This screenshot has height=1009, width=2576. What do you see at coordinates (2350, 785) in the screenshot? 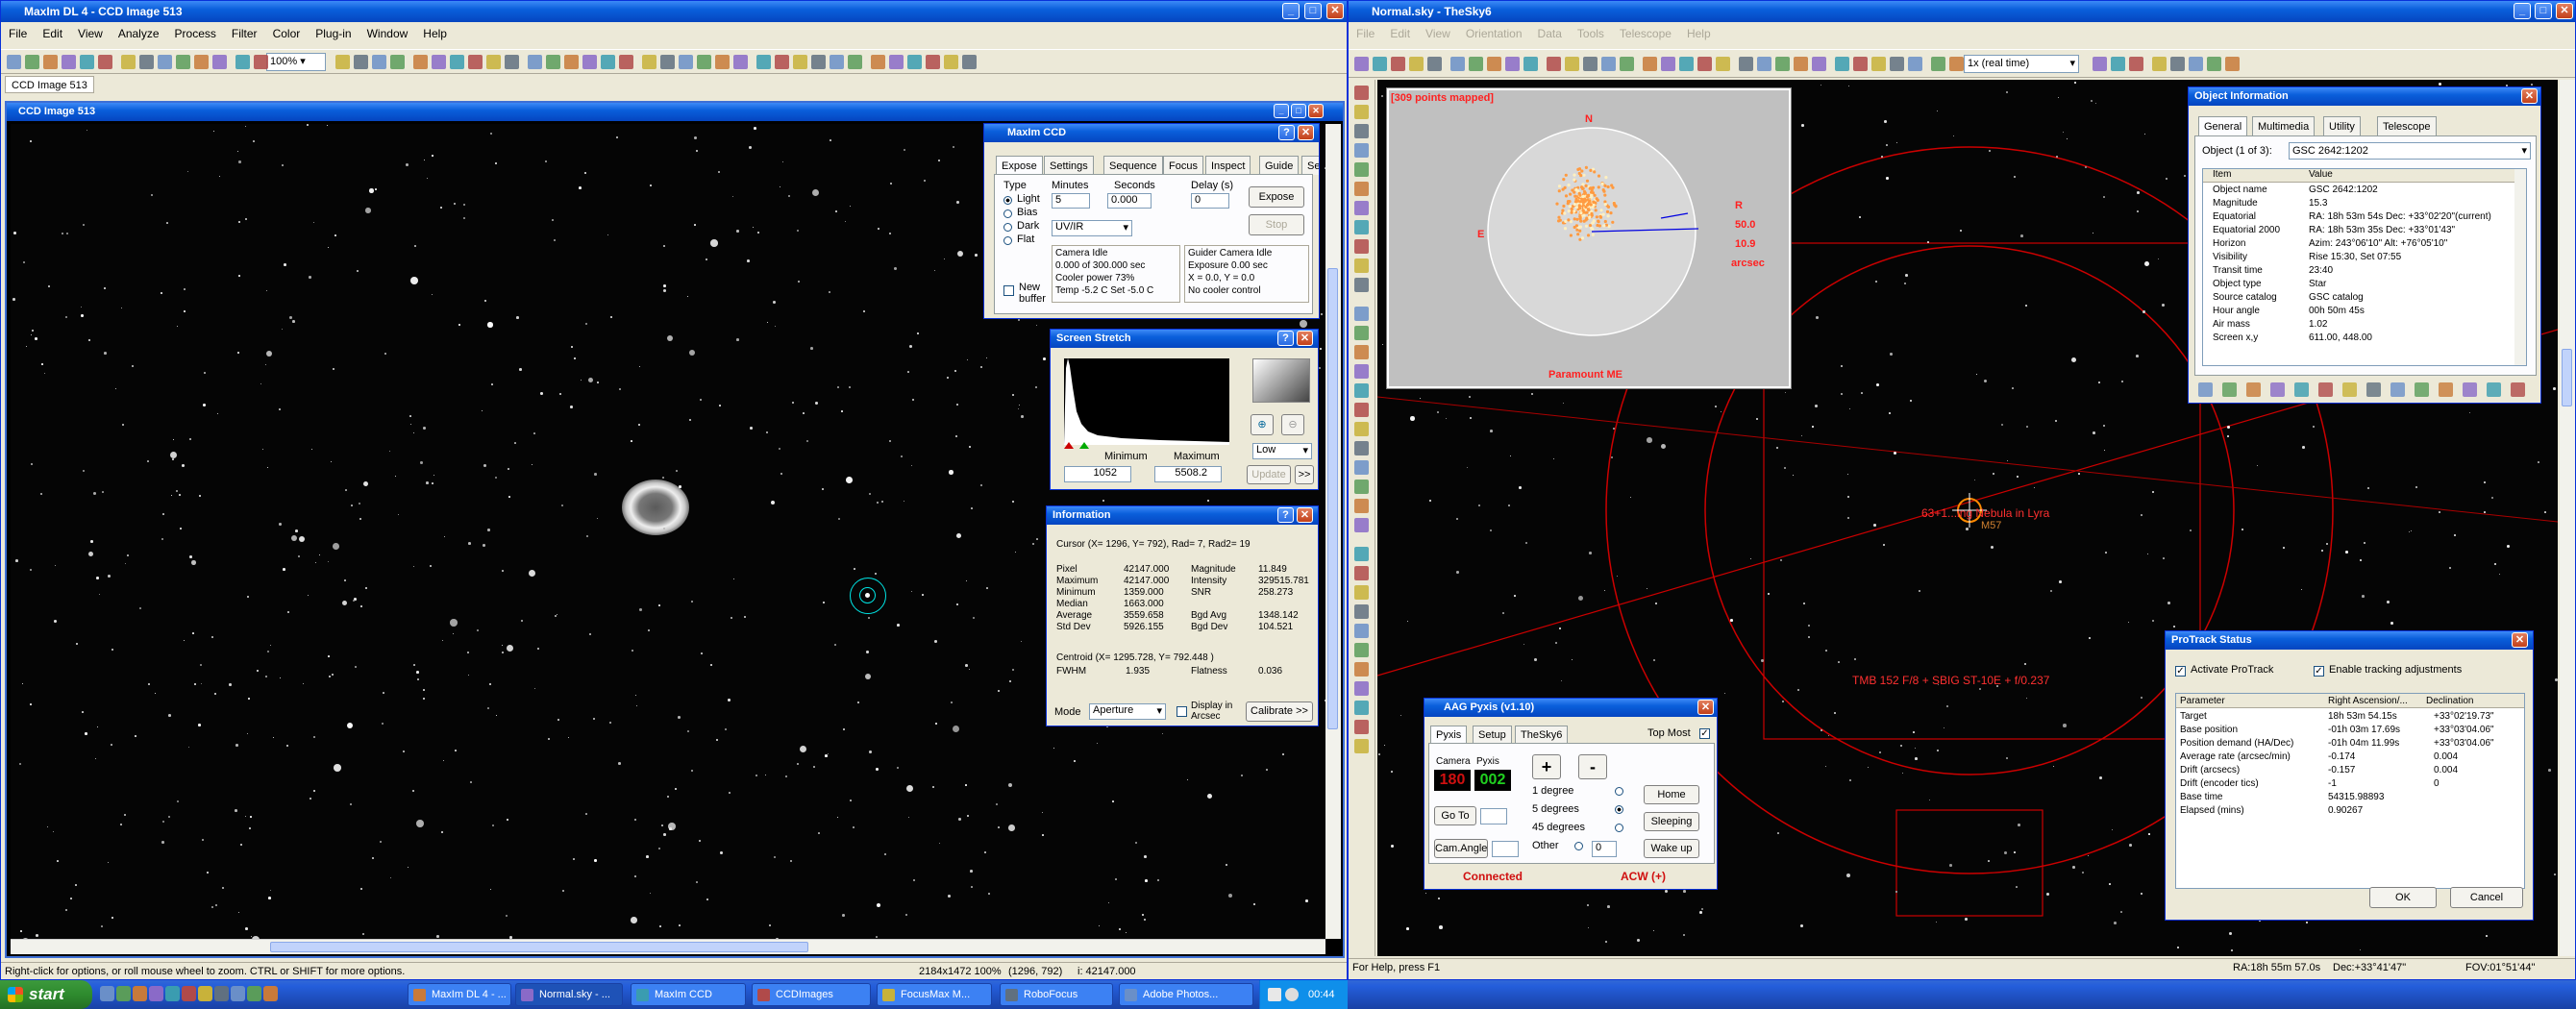
I see `table-row: Drift (encoder tics) -1 0` at bounding box center [2350, 785].